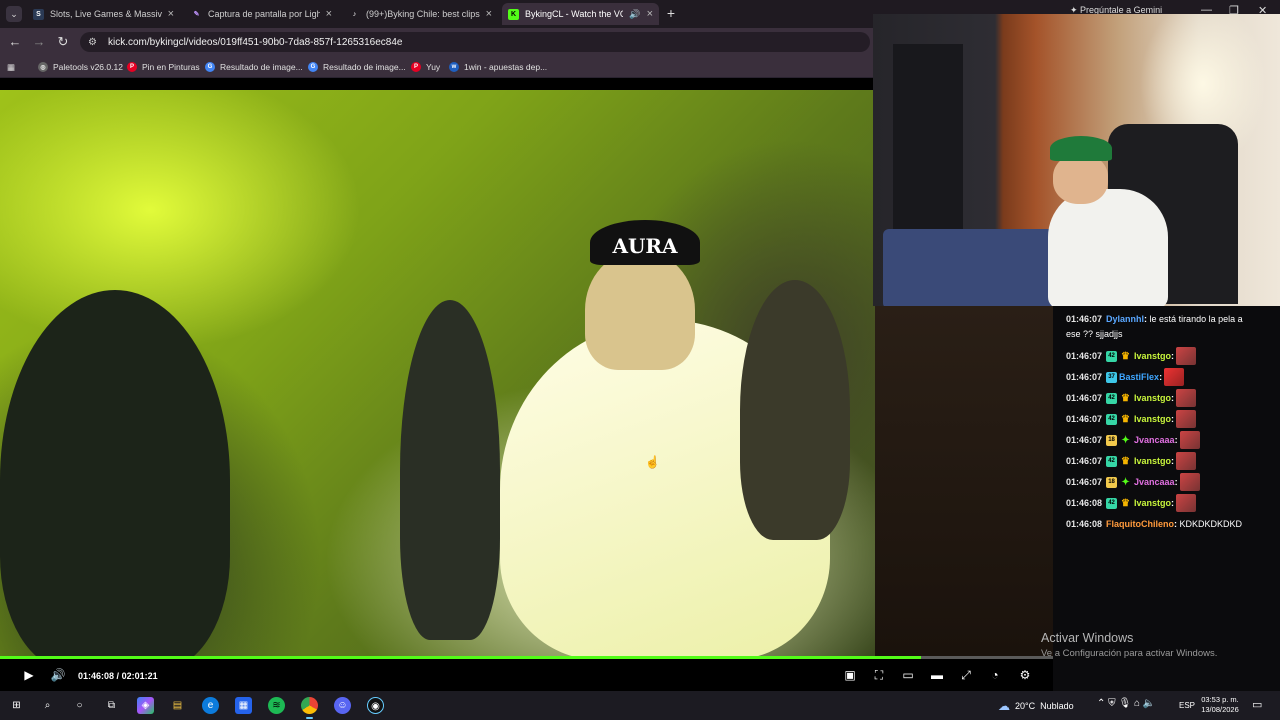  Describe the element at coordinates (309, 708) in the screenshot. I see `chrome-icon` at that location.